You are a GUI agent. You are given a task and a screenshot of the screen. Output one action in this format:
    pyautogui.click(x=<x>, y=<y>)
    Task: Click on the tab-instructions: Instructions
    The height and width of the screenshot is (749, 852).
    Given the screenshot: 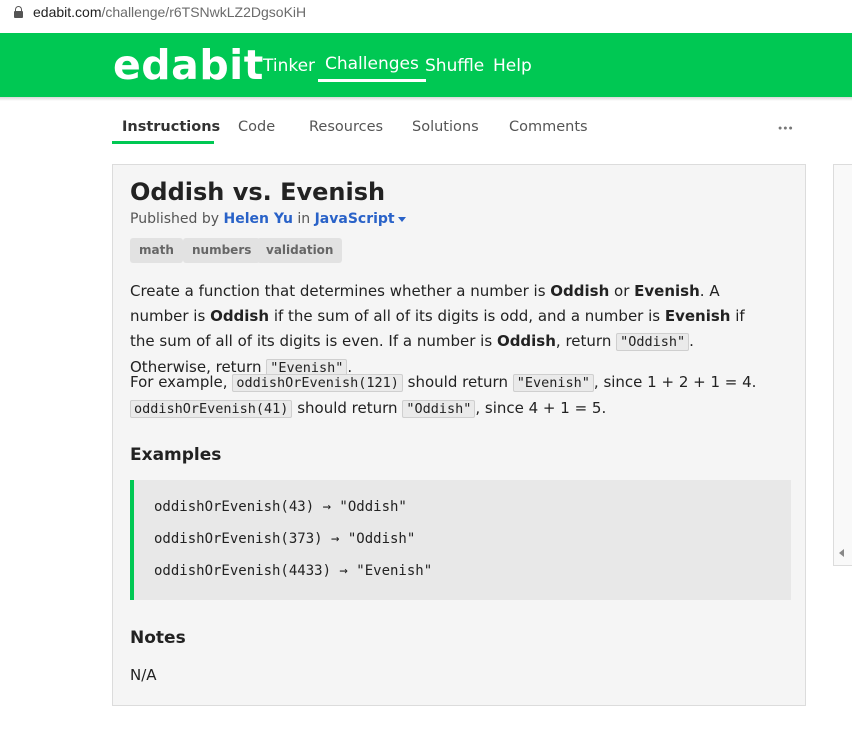 What is the action you would take?
    pyautogui.click(x=171, y=127)
    